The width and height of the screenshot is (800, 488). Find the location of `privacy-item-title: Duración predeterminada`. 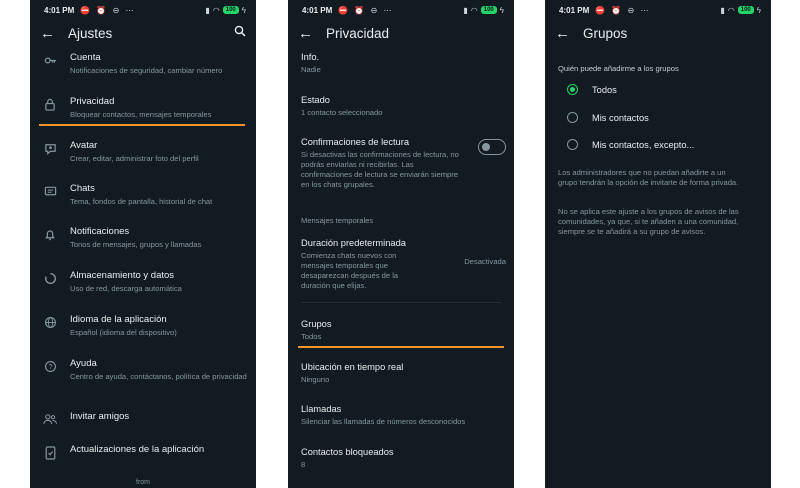

privacy-item-title: Duración predeterminada is located at coordinates (353, 243).